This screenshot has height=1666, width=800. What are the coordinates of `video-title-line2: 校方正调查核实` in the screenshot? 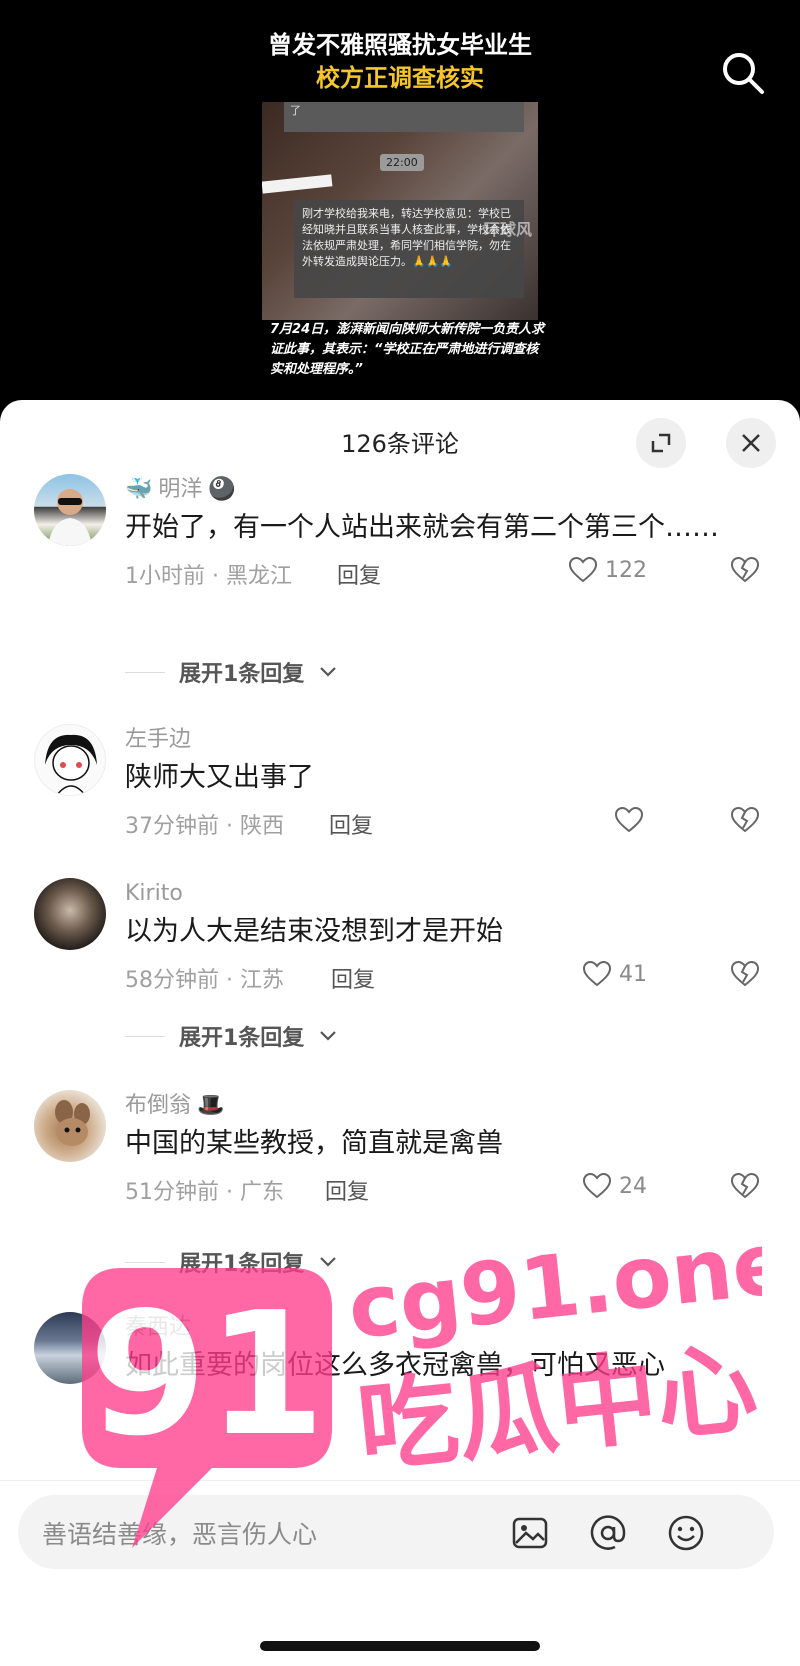 It's located at (400, 78).